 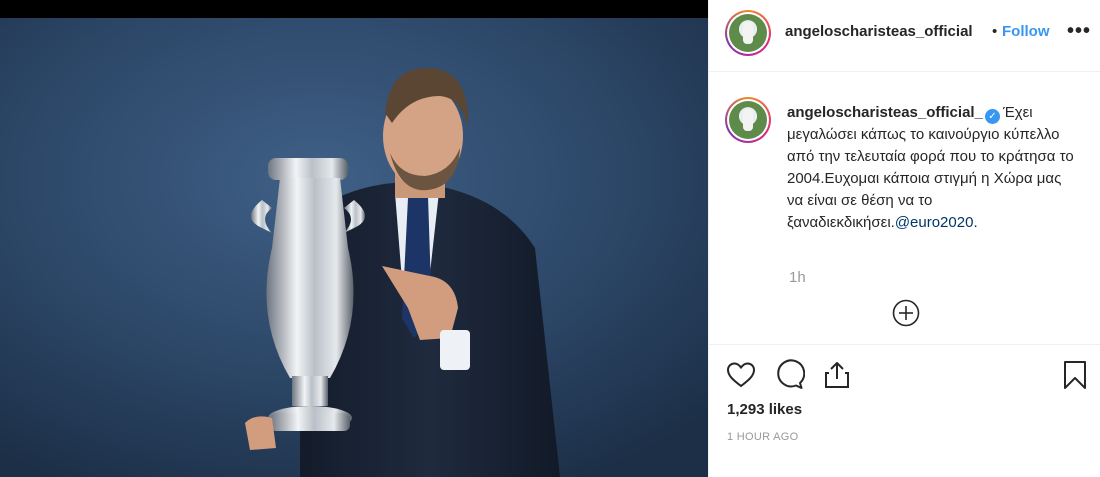 What do you see at coordinates (1026, 31) in the screenshot?
I see `follow-button: Follow` at bounding box center [1026, 31].